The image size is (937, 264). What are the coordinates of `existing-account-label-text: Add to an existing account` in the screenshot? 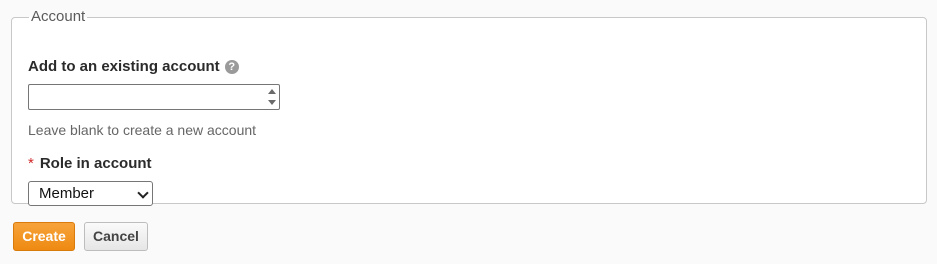 It's located at (124, 66).